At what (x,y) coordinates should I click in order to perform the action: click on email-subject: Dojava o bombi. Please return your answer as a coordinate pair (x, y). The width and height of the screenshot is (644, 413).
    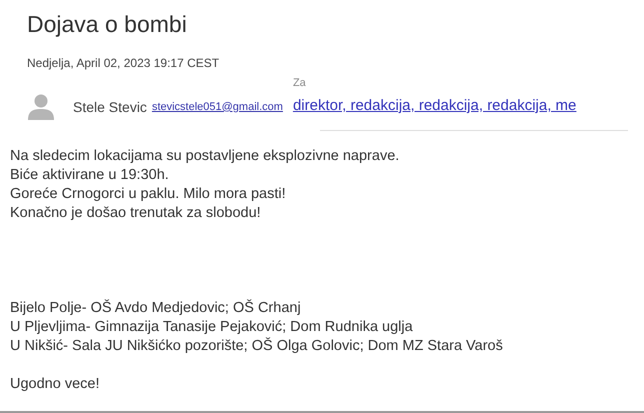
    Looking at the image, I should click on (107, 24).